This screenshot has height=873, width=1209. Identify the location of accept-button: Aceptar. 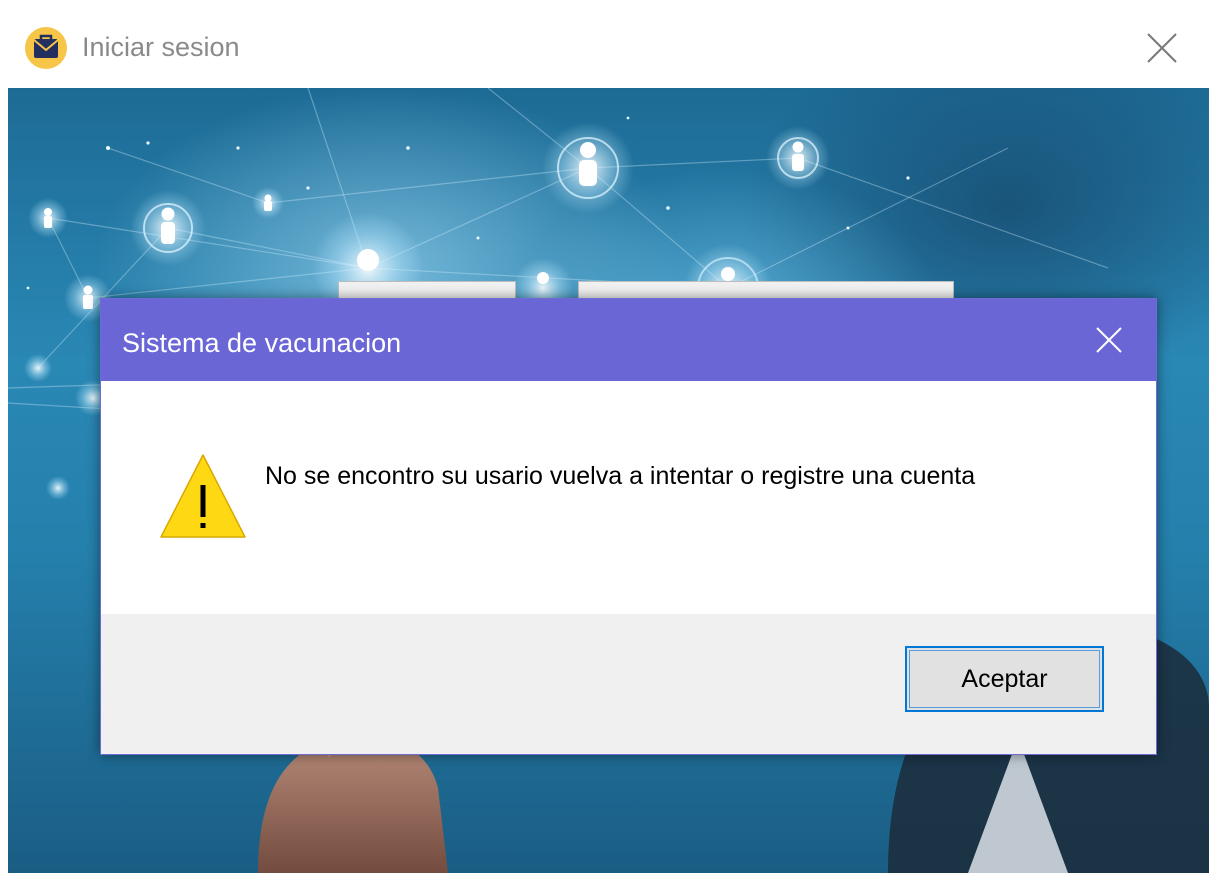
(1004, 679).